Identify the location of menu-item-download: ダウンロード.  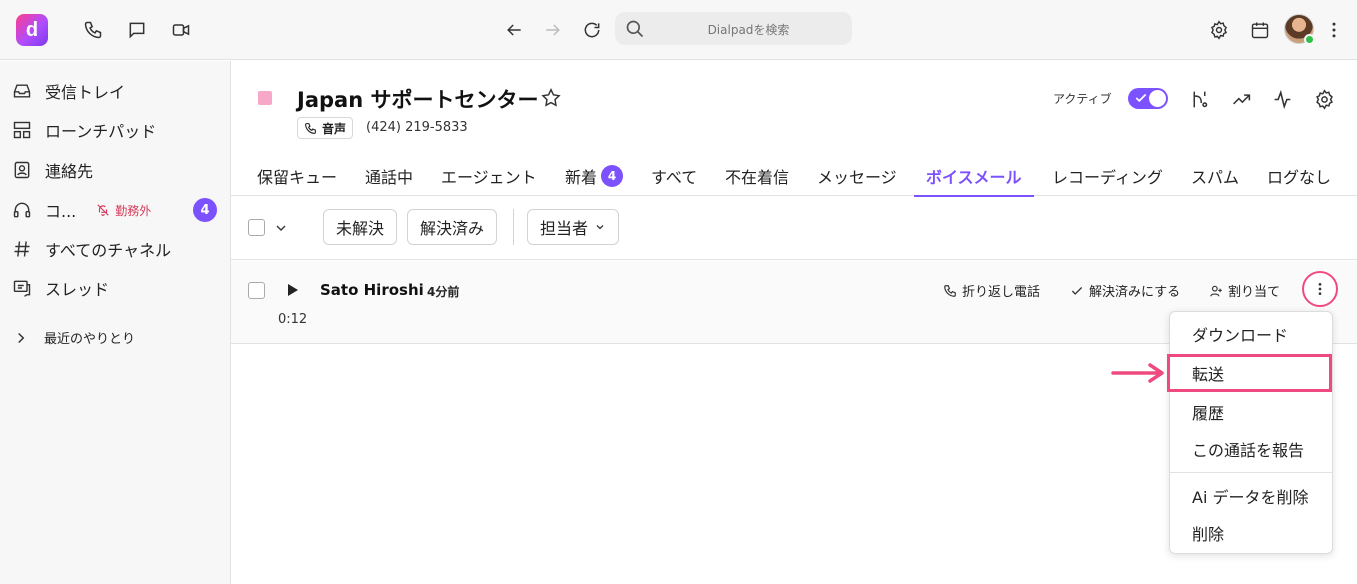
(1251, 334).